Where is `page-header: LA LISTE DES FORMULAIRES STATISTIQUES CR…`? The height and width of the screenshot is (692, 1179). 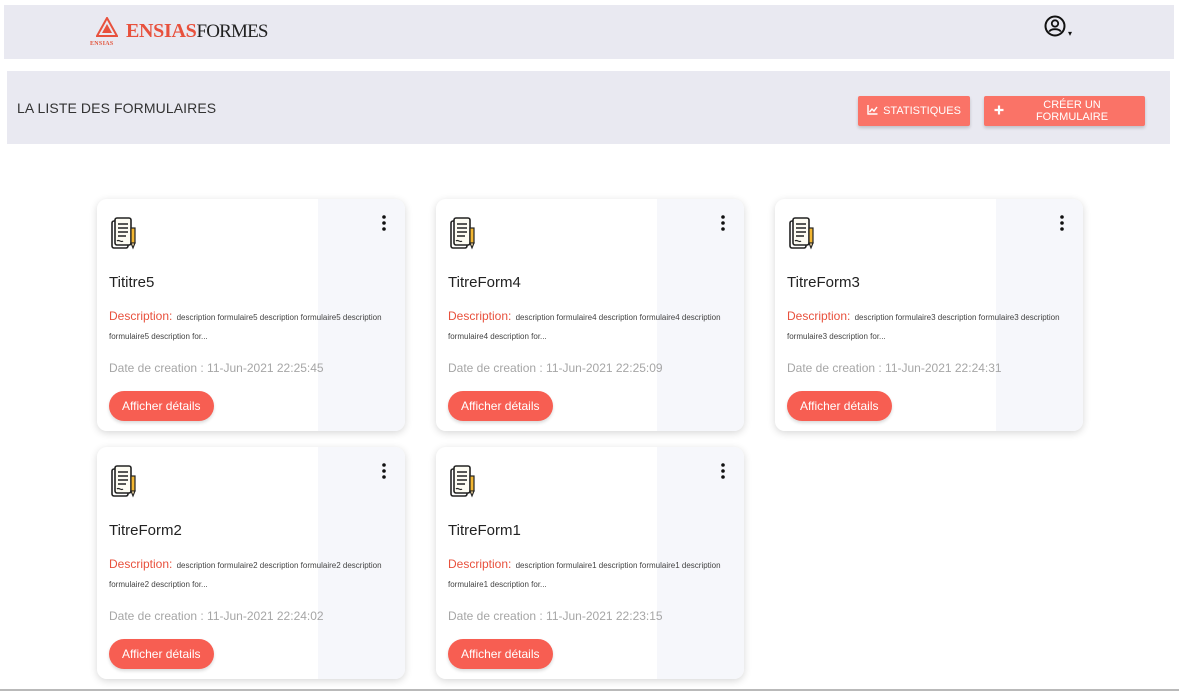
page-header: LA LISTE DES FORMULAIRES STATISTIQUES CR… is located at coordinates (588, 107).